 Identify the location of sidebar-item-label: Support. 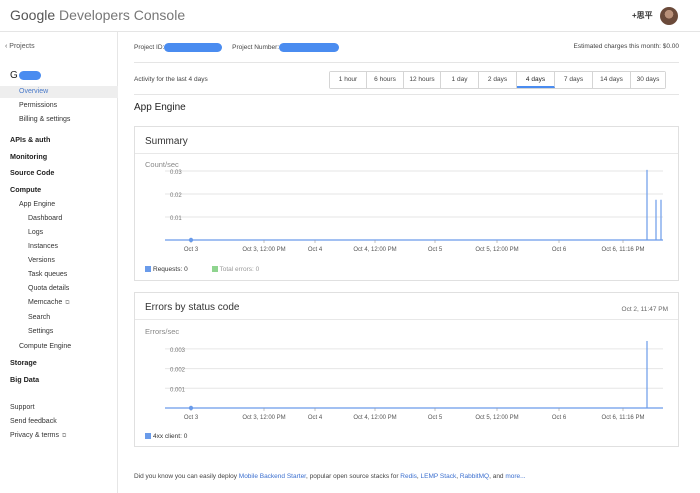
(22, 407).